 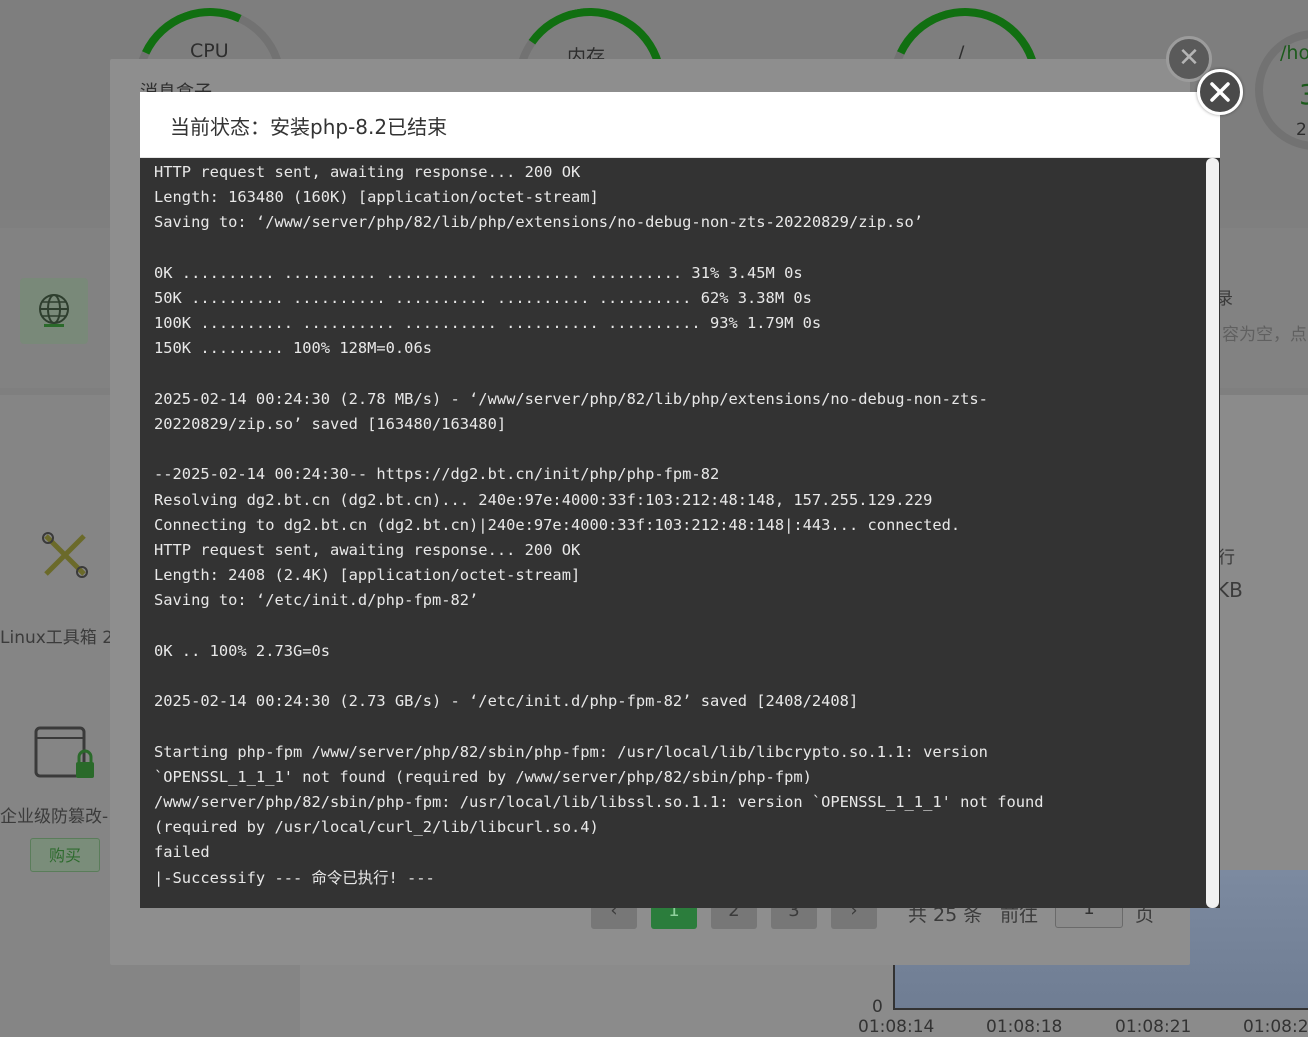 I want to click on bg-right-text-4: KB, so click(x=1229, y=590).